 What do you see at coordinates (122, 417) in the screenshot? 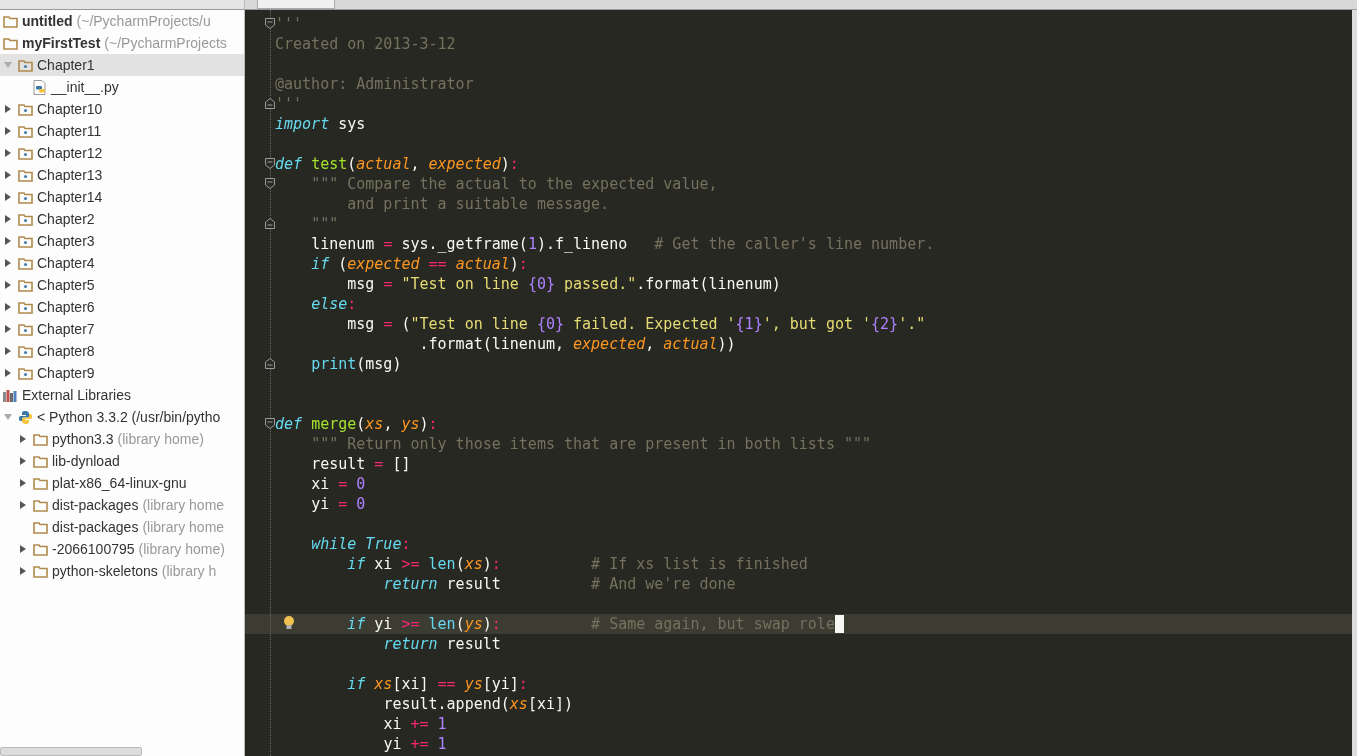
I see `tree-item: < Python 3.3.2 (/usr/bin/pytho` at bounding box center [122, 417].